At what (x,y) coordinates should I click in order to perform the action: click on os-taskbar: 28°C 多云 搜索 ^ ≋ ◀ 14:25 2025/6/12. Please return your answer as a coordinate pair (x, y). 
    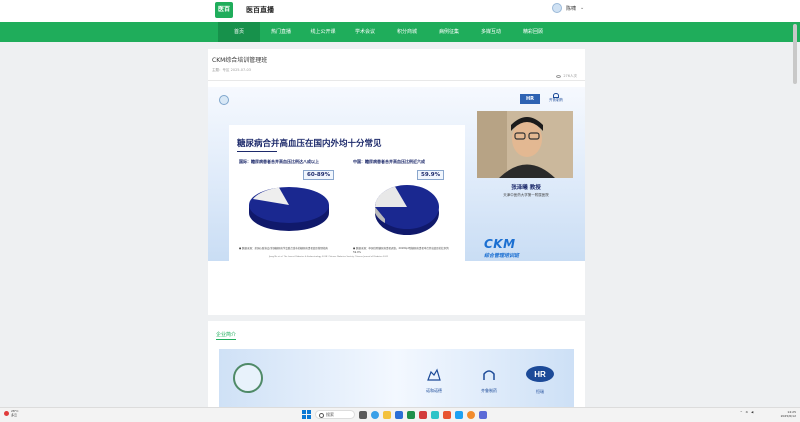
    Looking at the image, I should click on (400, 414).